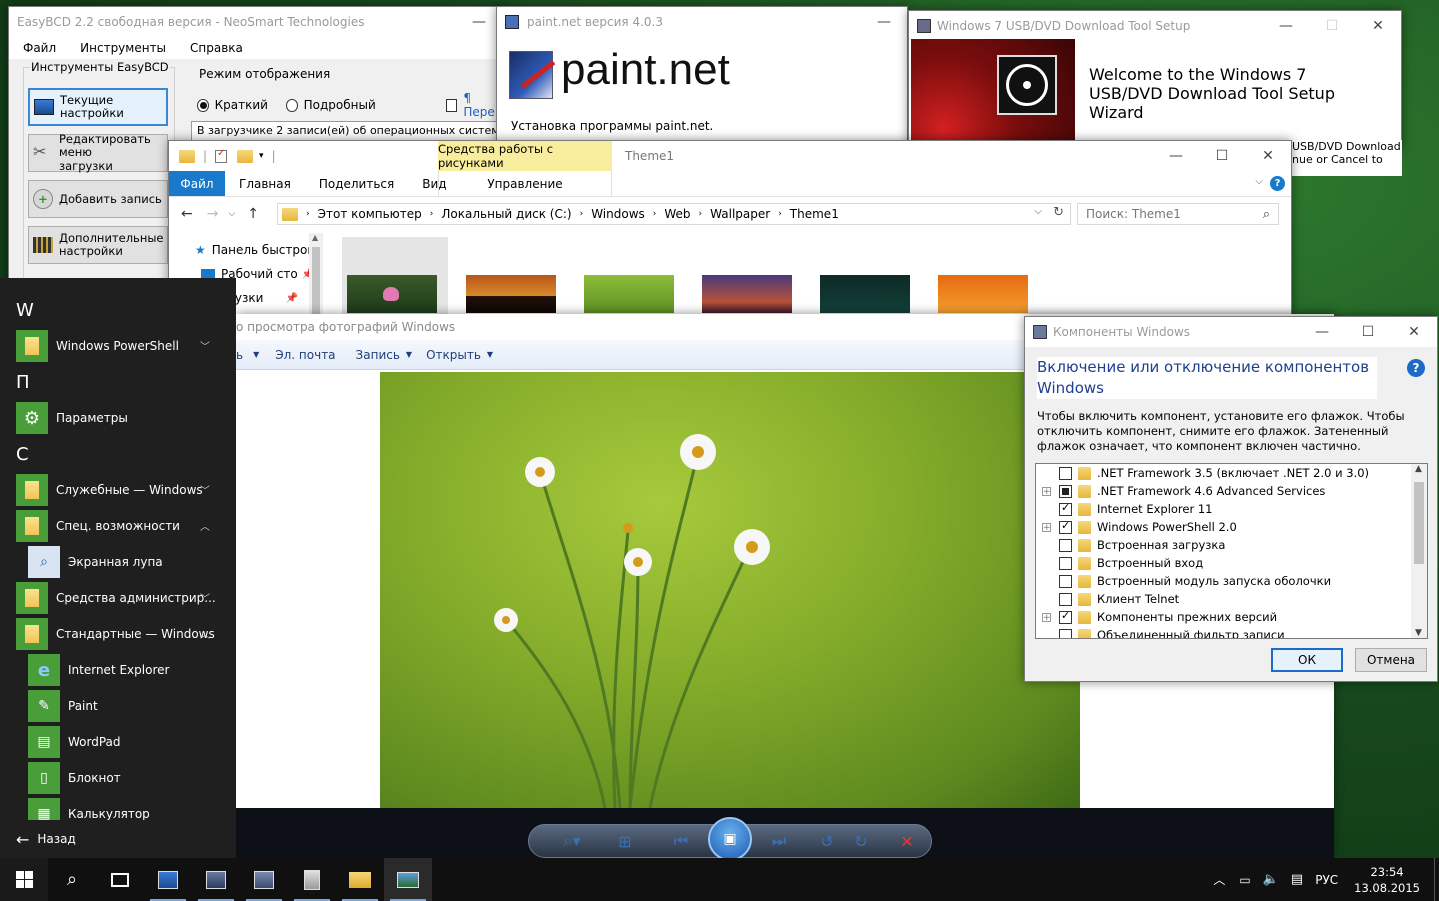 This screenshot has width=1439, height=901. I want to click on edit-boot-menu-button: ✂ Редактировать меню загрузки, so click(98, 152).